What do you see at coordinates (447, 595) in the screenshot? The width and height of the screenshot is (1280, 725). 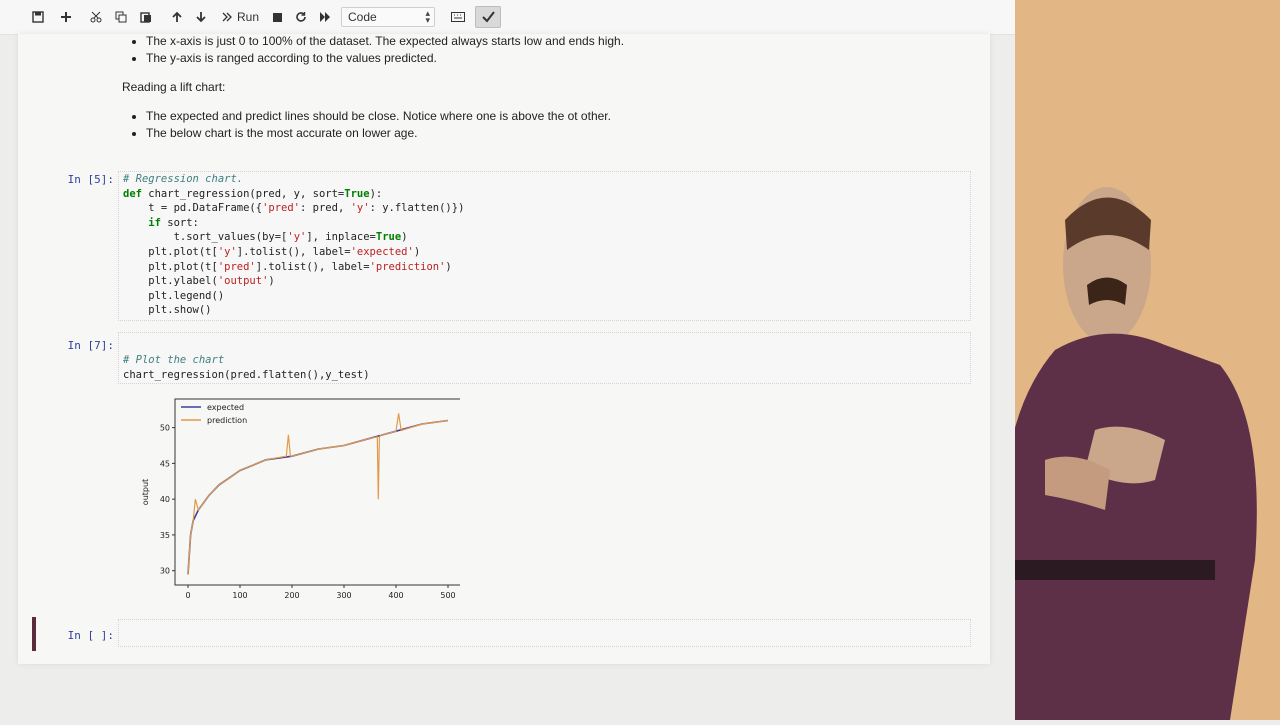 I see `x-tick-label: 500` at bounding box center [447, 595].